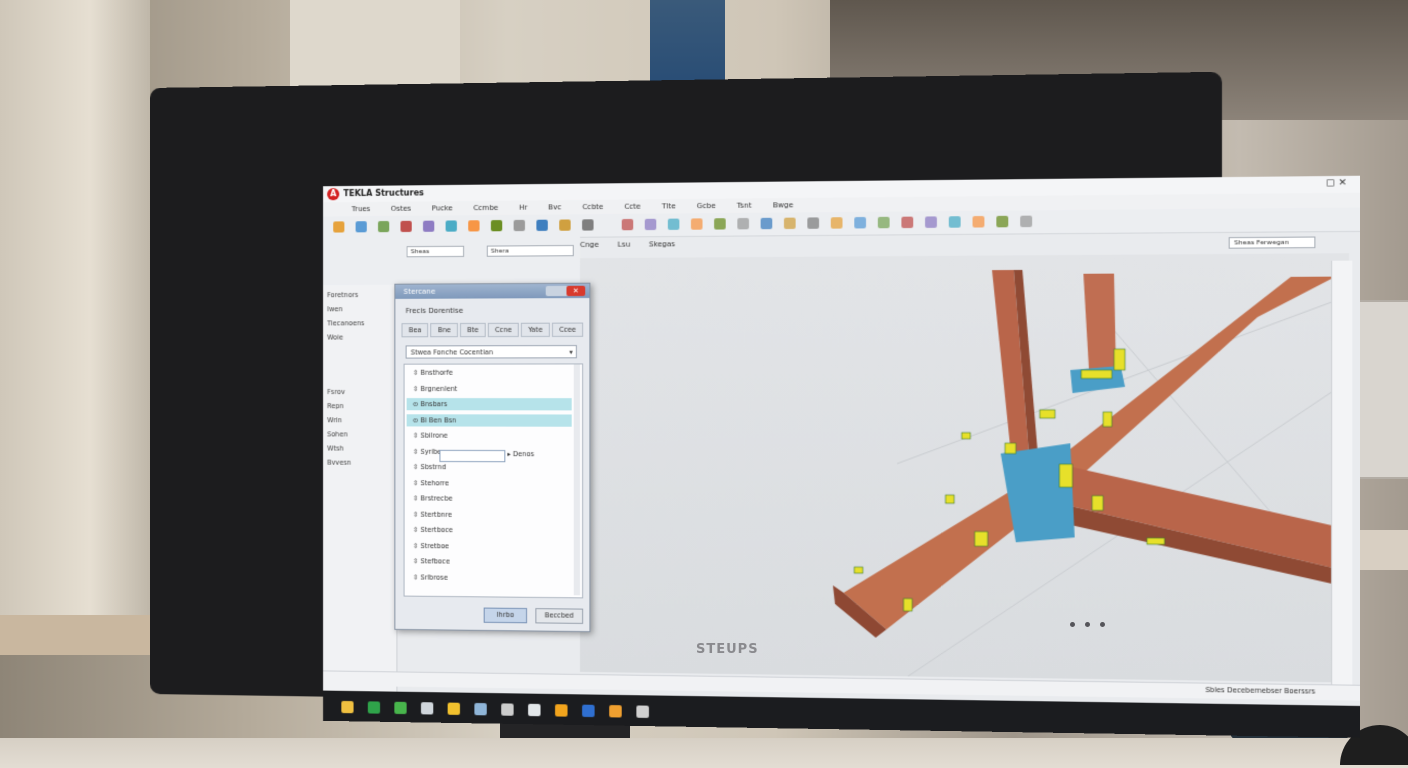 This screenshot has height=768, width=1408. Describe the element at coordinates (624, 244) in the screenshot. I see `view-tab: Lsu` at that location.